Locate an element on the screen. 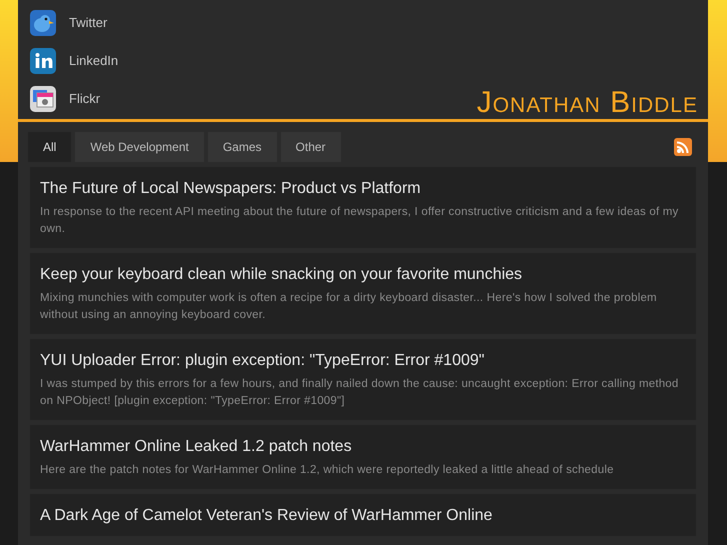 The width and height of the screenshot is (727, 545). social-link: Flickr is located at coordinates (84, 99).